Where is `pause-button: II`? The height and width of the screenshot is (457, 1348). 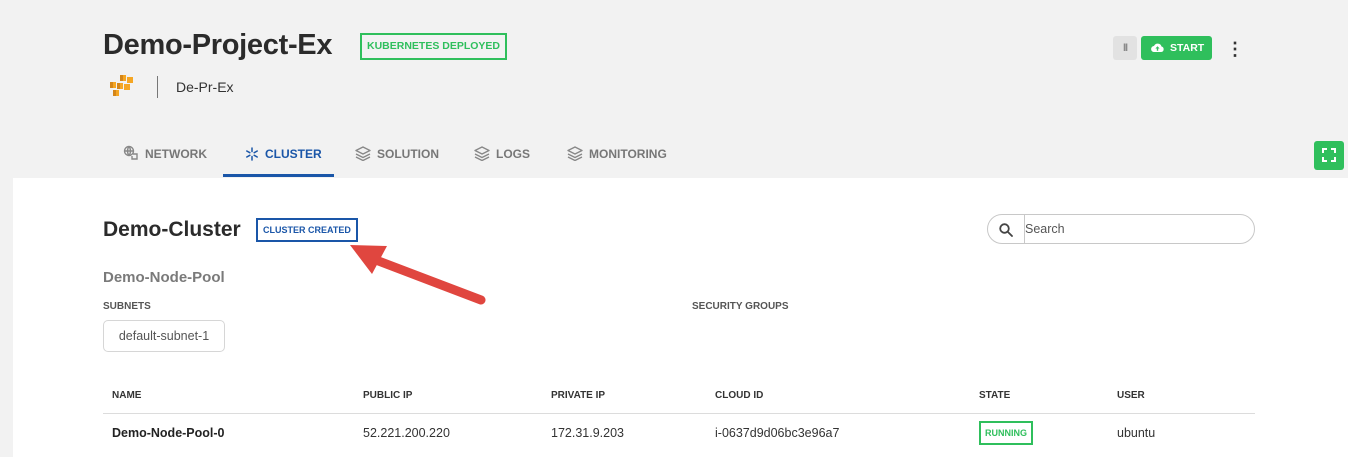 pause-button: II is located at coordinates (1125, 48).